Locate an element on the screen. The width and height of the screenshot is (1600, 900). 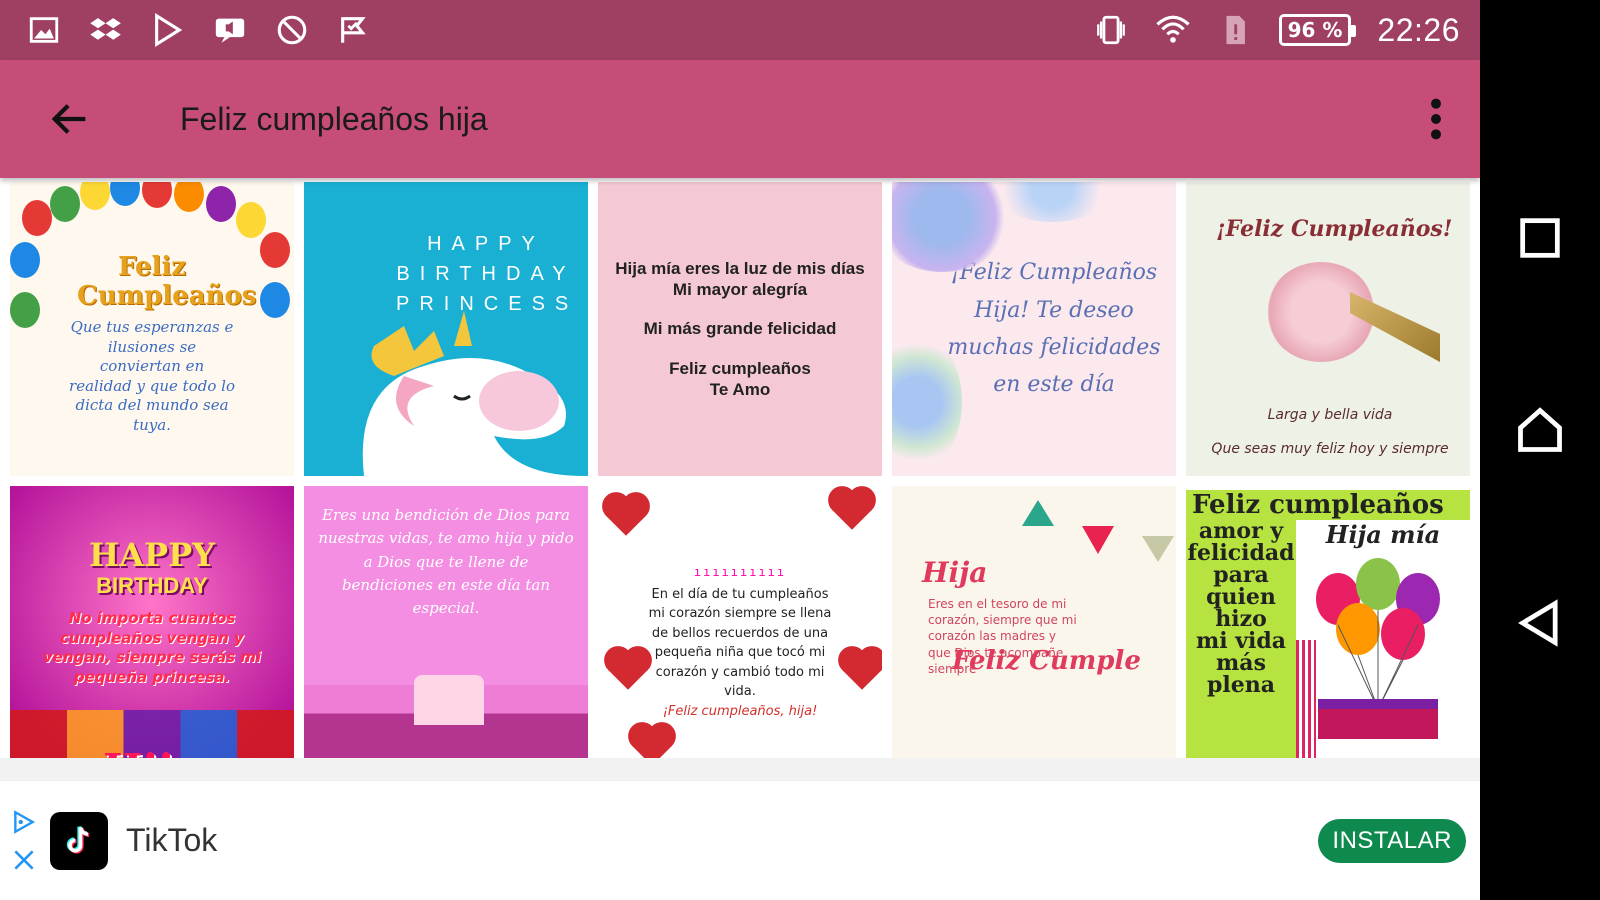
cake-decoration is located at coordinates (446, 716).